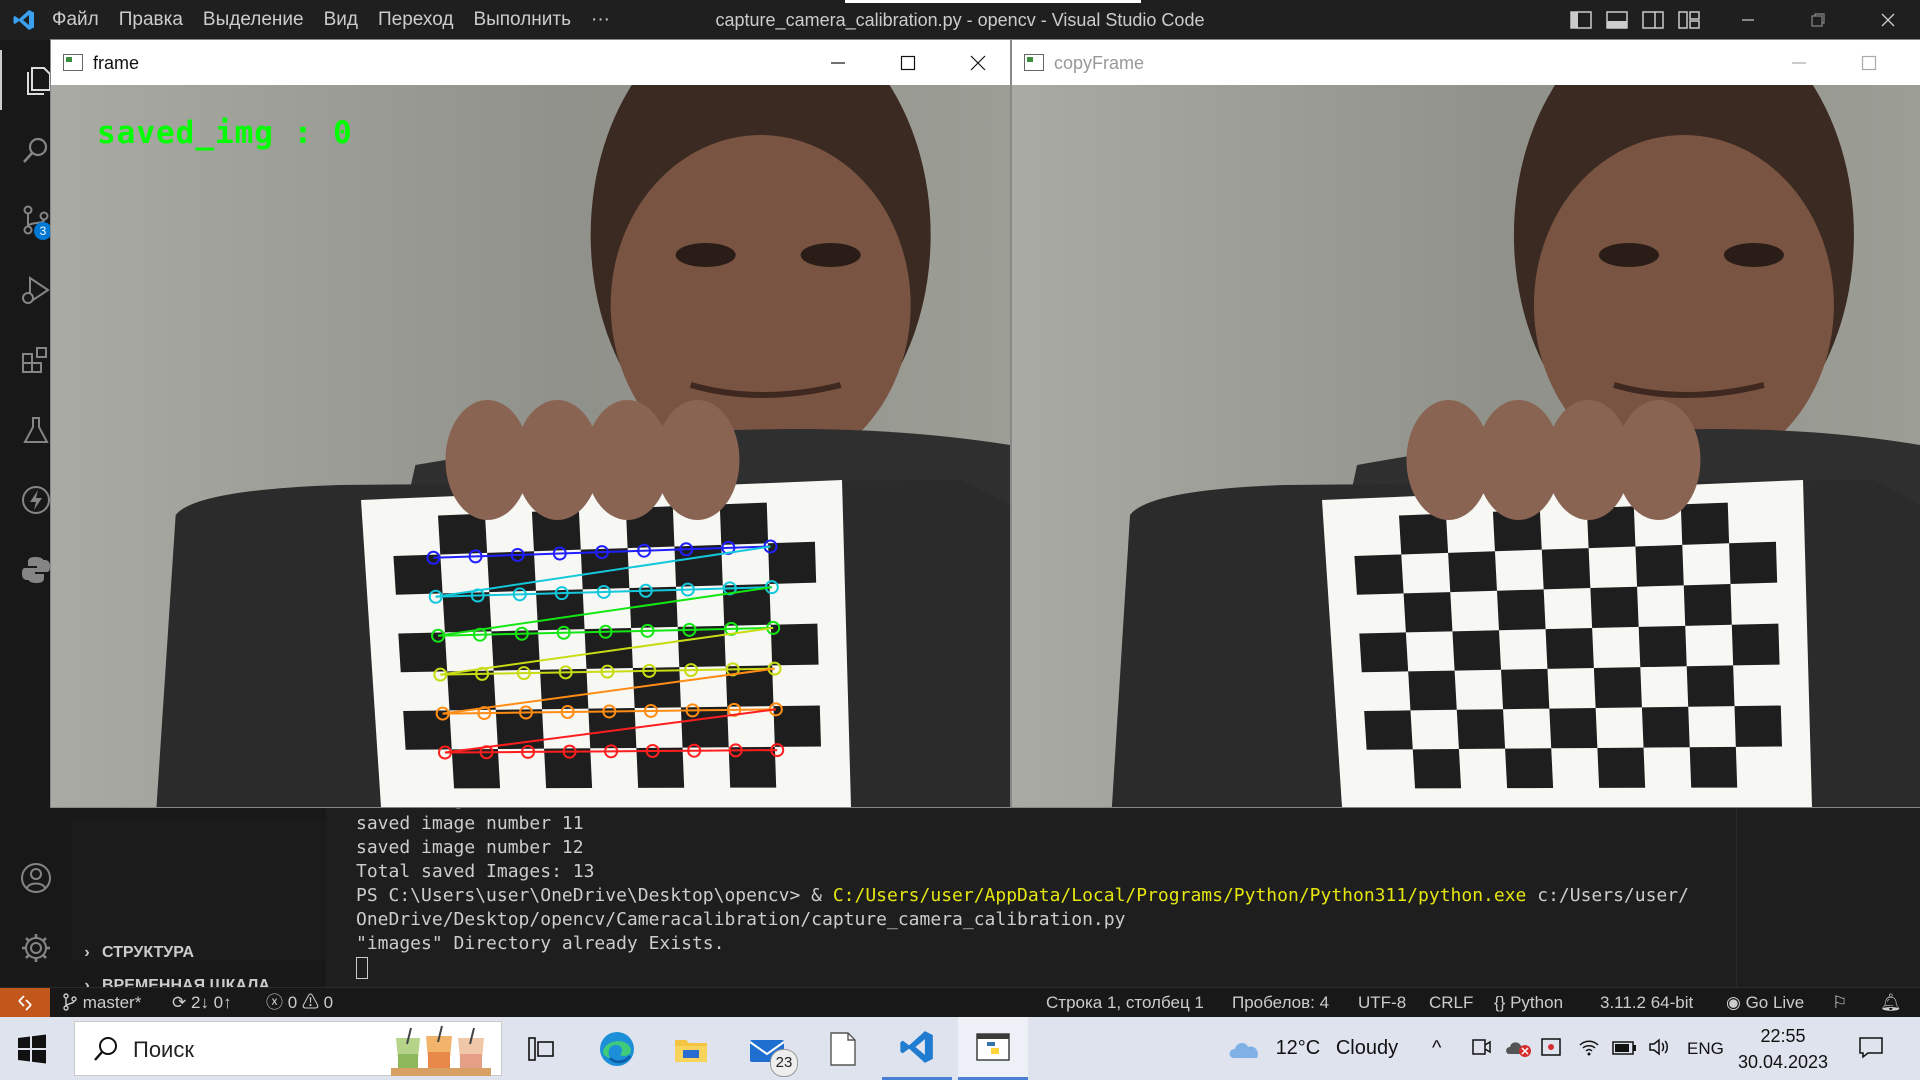  What do you see at coordinates (1436, 1048) in the screenshot?
I see `show-hidden-icons-chevron-icon: ^` at bounding box center [1436, 1048].